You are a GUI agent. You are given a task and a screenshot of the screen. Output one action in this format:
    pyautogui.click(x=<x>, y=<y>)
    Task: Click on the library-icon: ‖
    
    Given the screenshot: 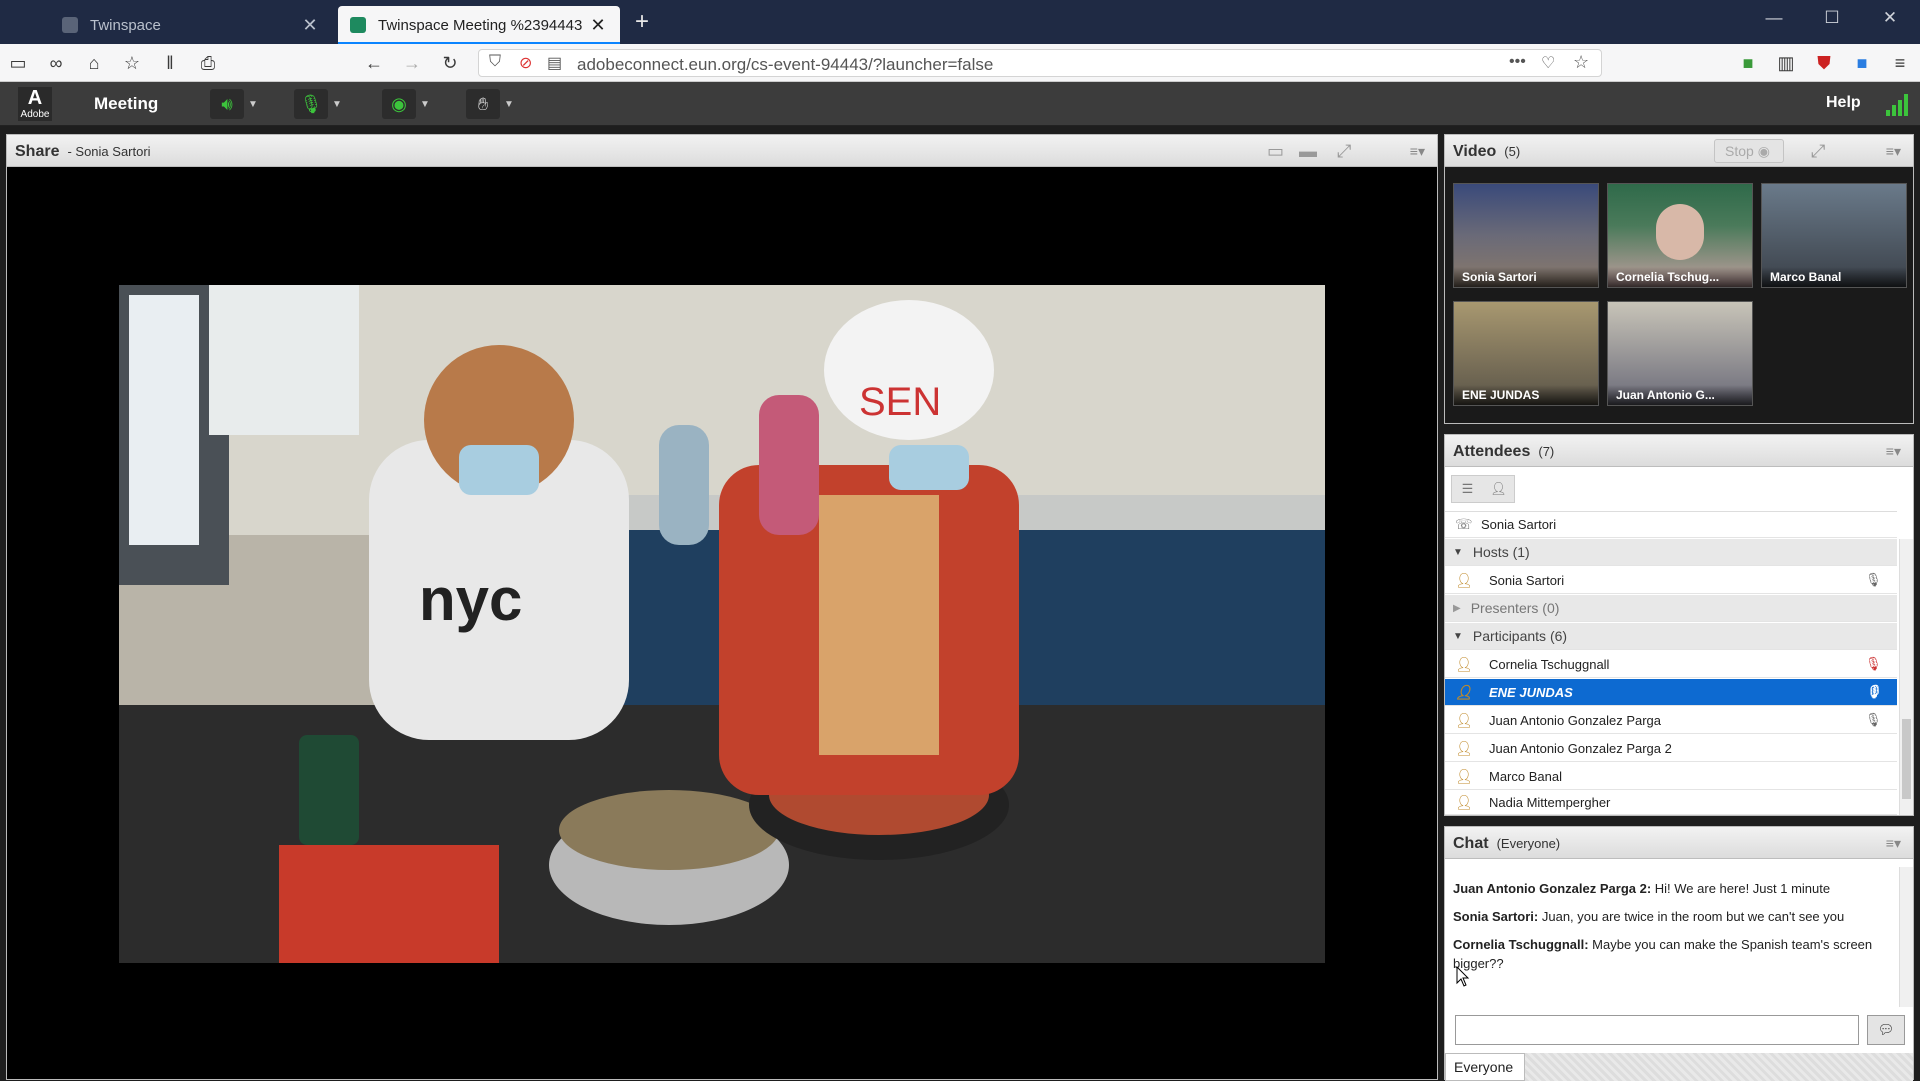 What is the action you would take?
    pyautogui.click(x=170, y=63)
    